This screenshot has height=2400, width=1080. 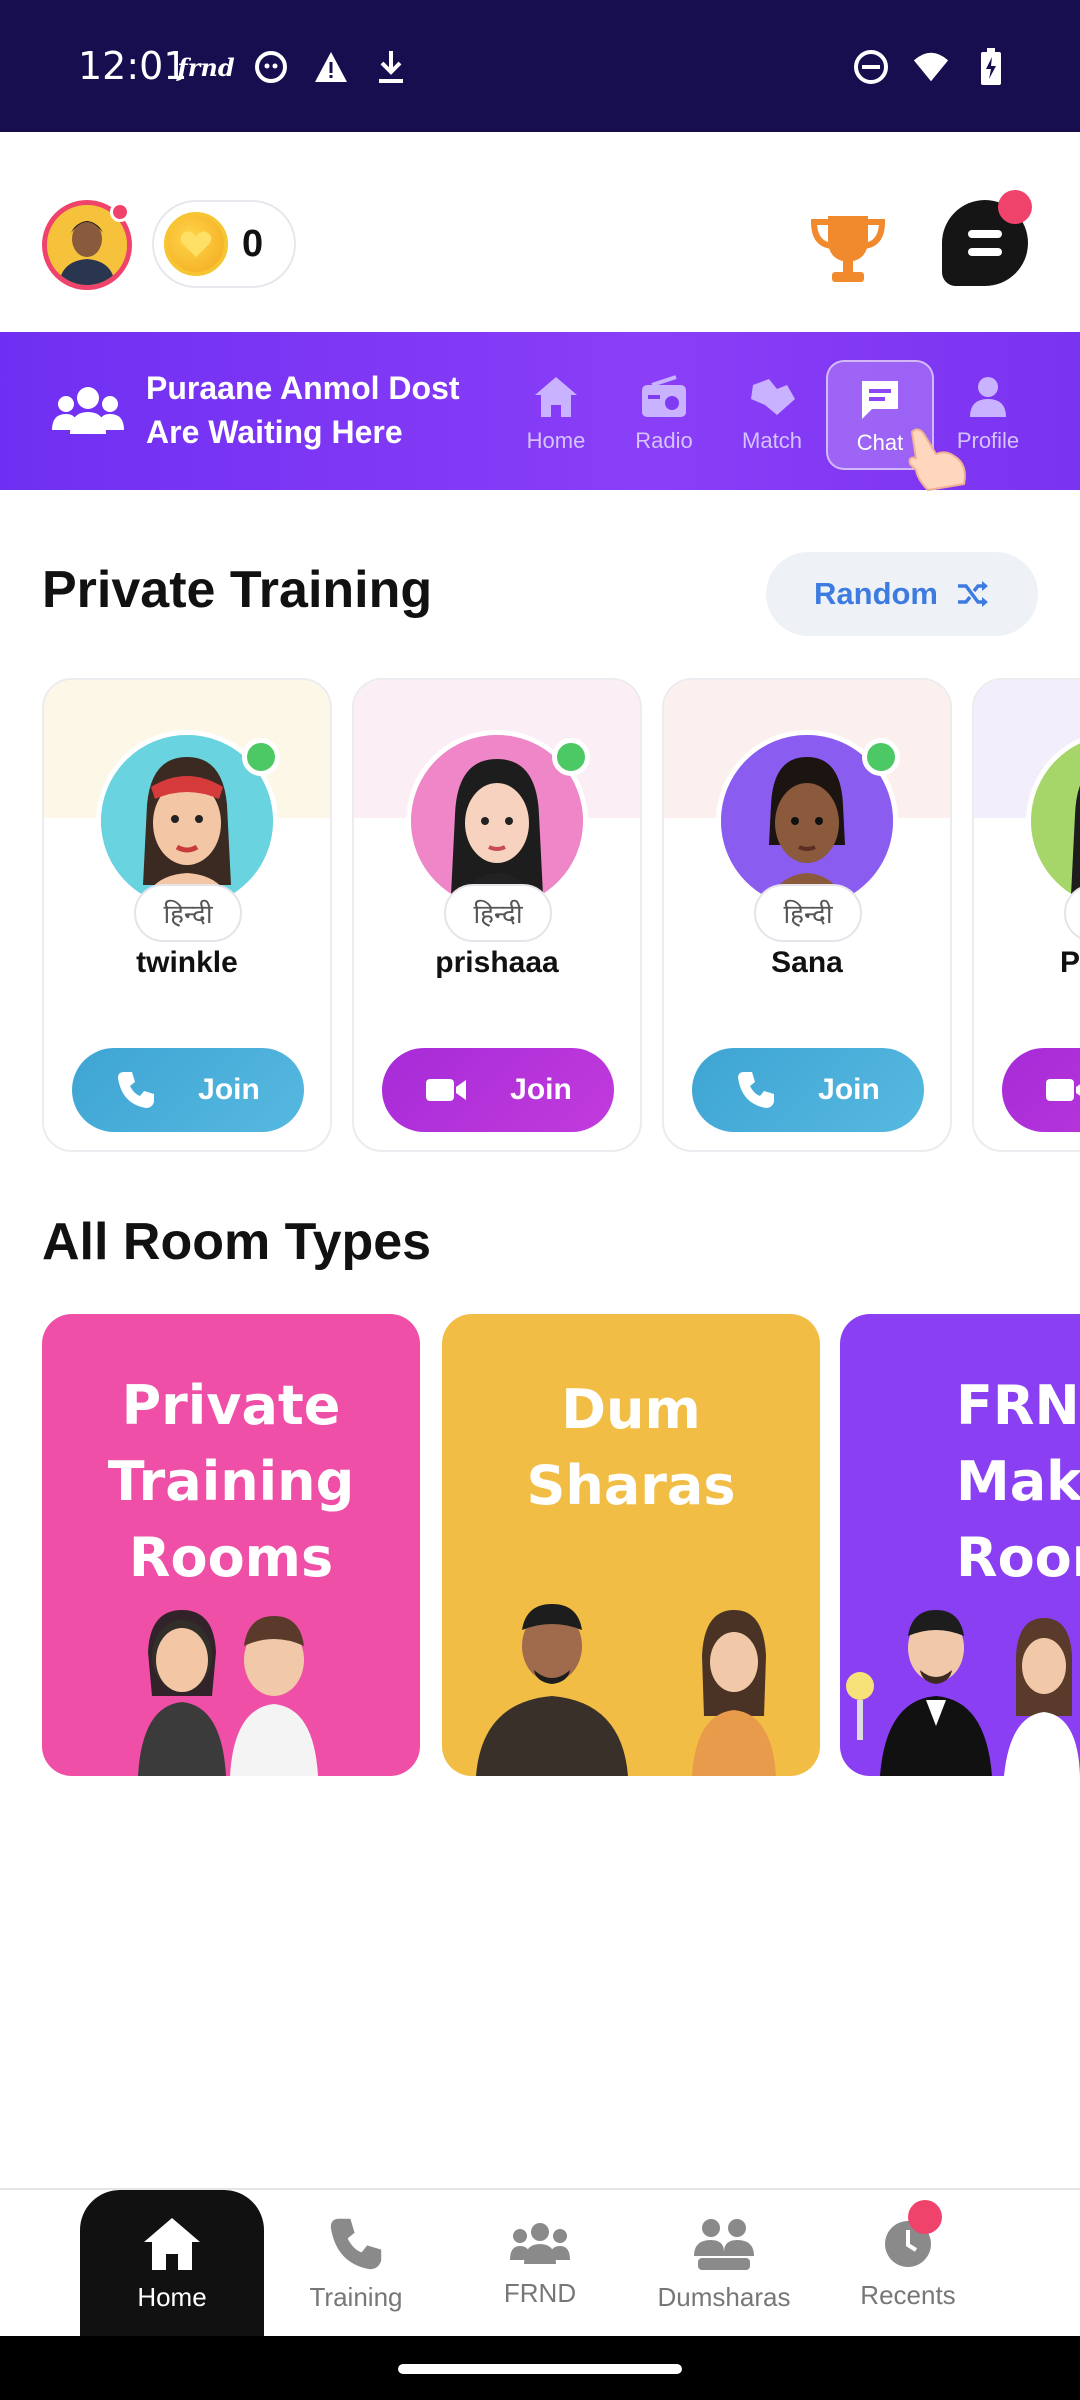 What do you see at coordinates (664, 440) in the screenshot?
I see `banner-nav-label: Radio` at bounding box center [664, 440].